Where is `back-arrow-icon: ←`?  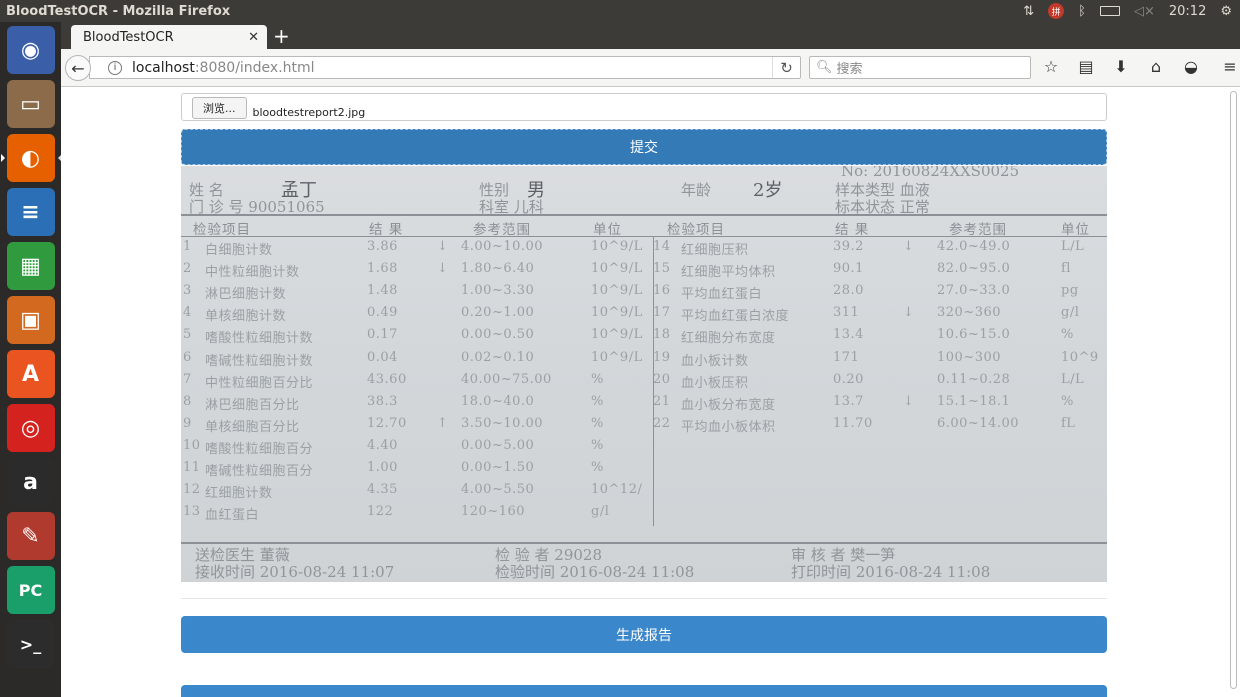 back-arrow-icon: ← is located at coordinates (78, 68).